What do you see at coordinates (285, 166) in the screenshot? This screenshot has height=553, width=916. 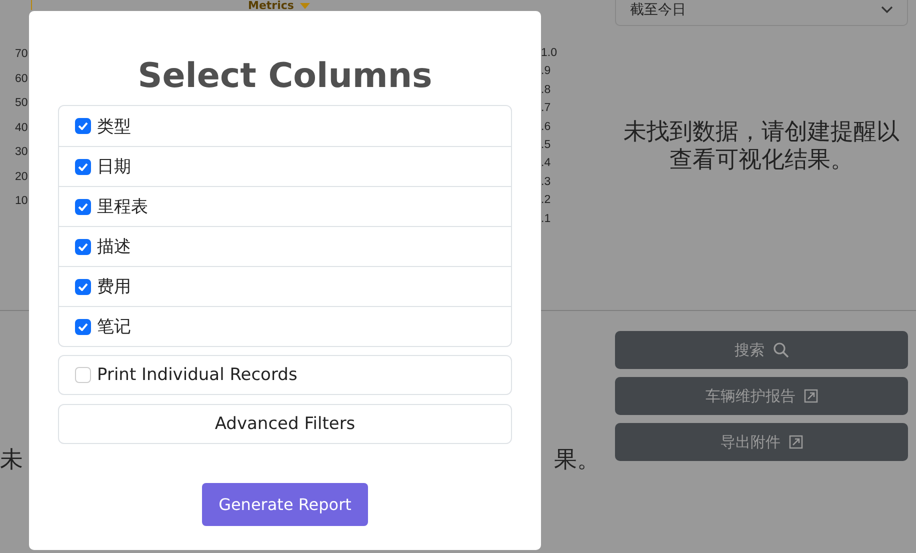 I see `column-option: 日期` at bounding box center [285, 166].